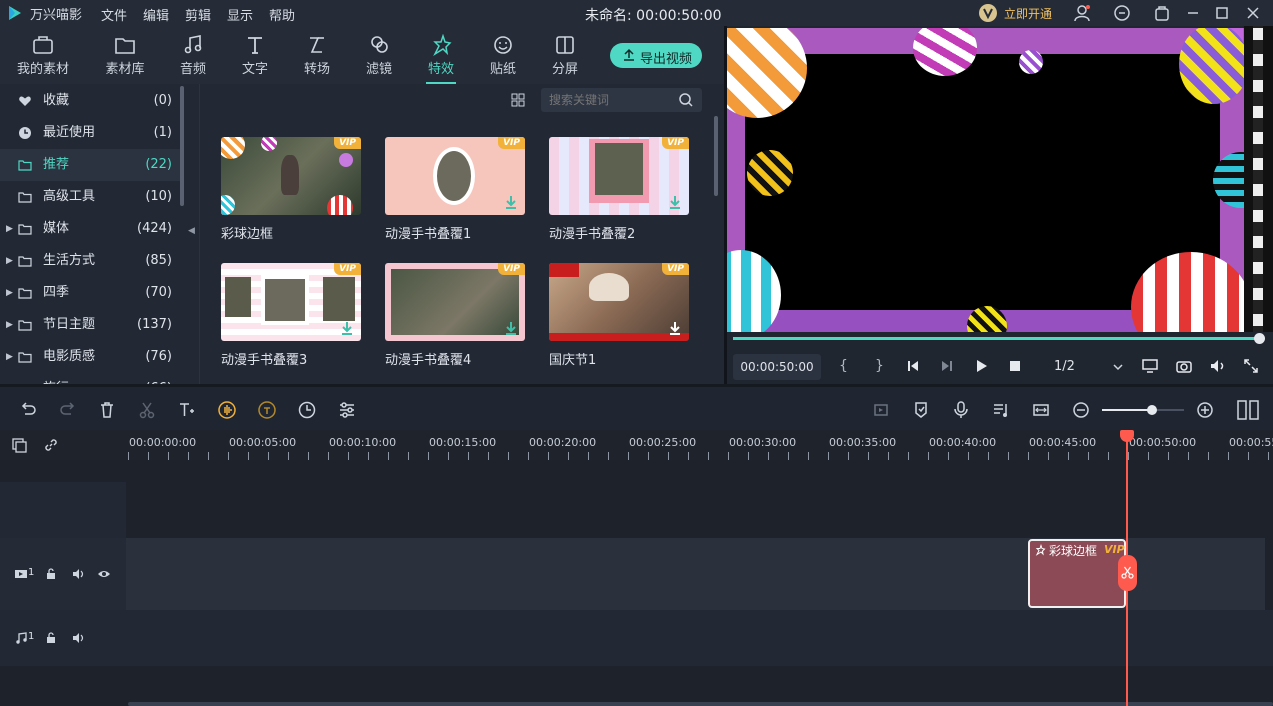  What do you see at coordinates (1143, 410) in the screenshot?
I see `zoom-slider` at bounding box center [1143, 410].